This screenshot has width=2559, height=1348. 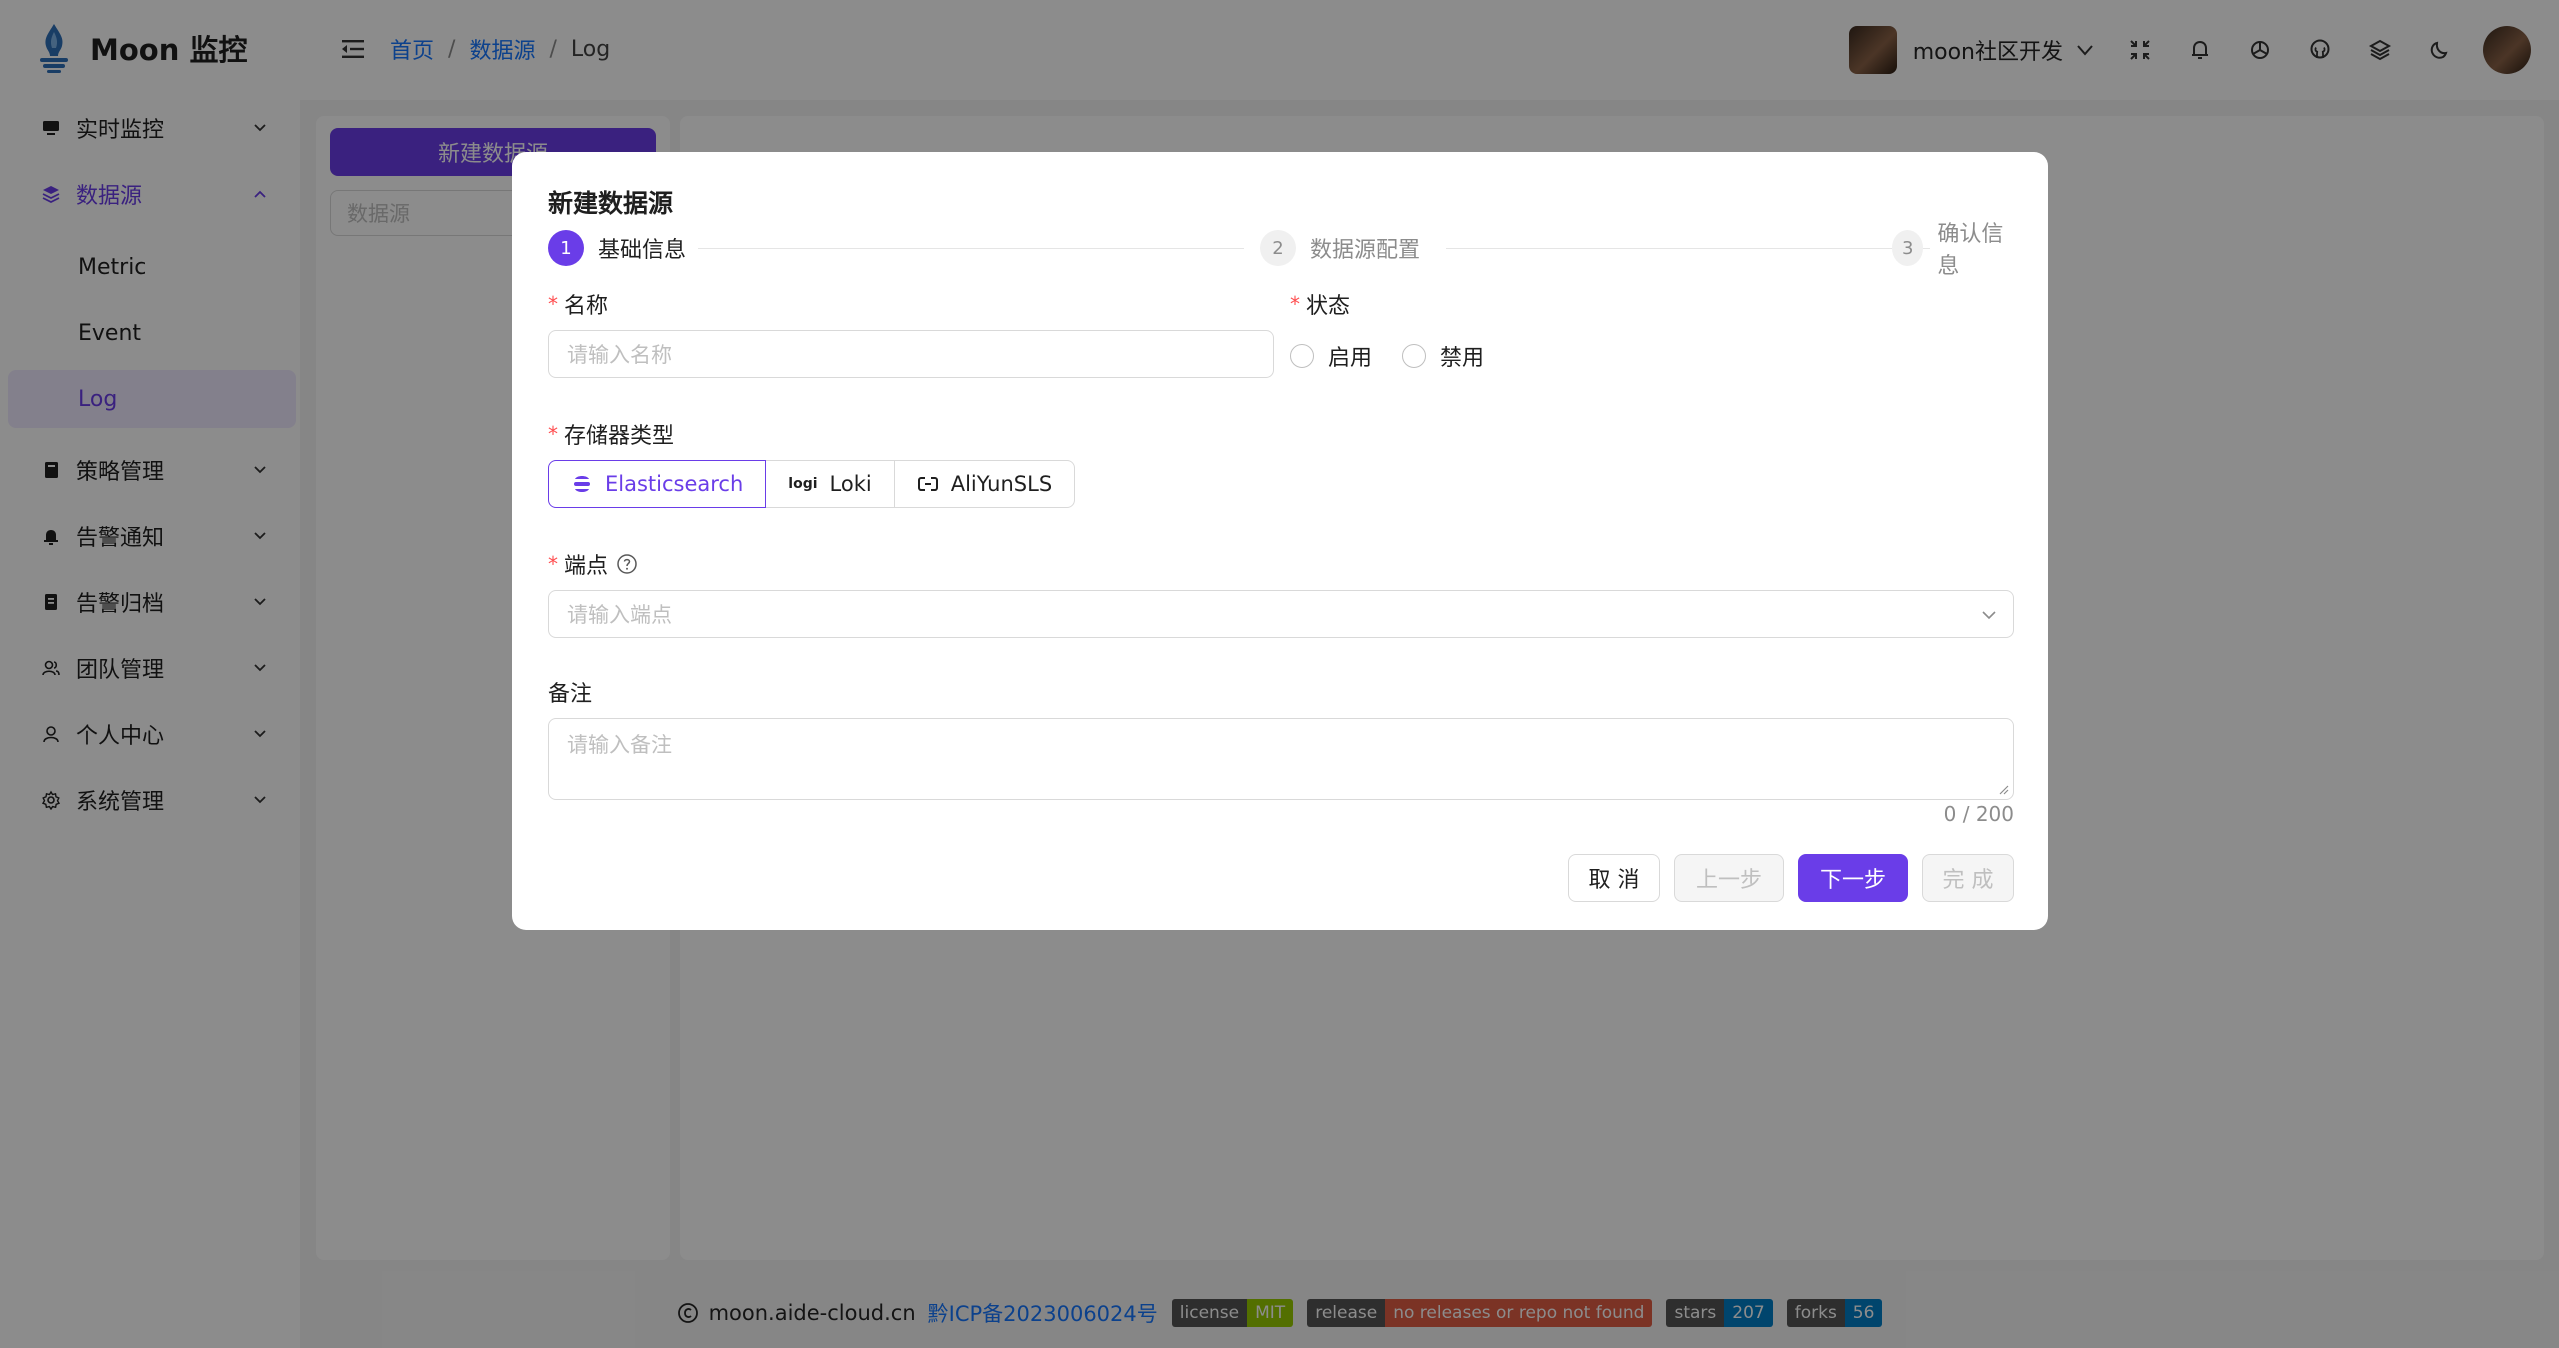 What do you see at coordinates (593, 564) in the screenshot?
I see `endpoint-label: * 端点` at bounding box center [593, 564].